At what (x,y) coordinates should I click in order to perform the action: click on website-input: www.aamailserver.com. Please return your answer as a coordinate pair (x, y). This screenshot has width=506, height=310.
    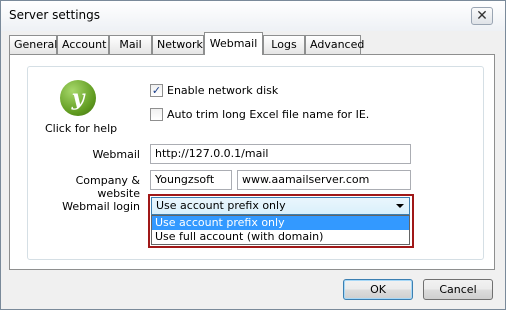
    Looking at the image, I should click on (324, 180).